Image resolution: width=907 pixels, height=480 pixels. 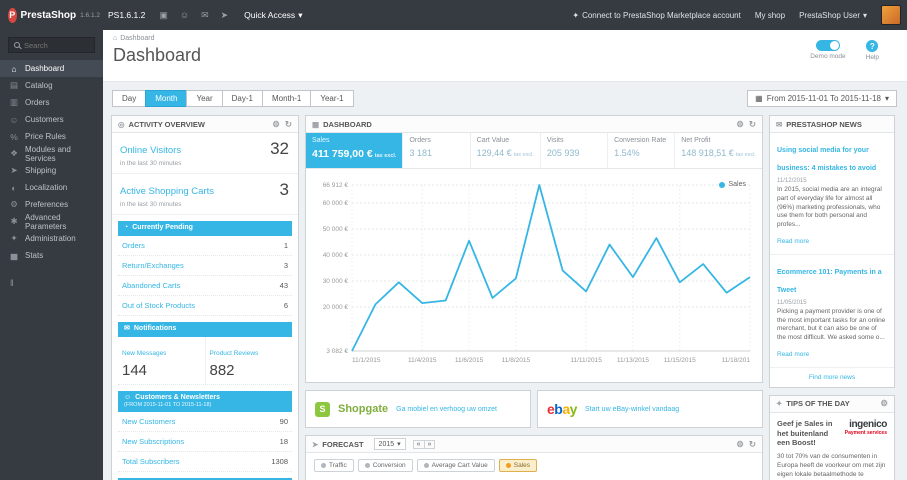 I want to click on pill-label: Average Cart Value, so click(x=459, y=465).